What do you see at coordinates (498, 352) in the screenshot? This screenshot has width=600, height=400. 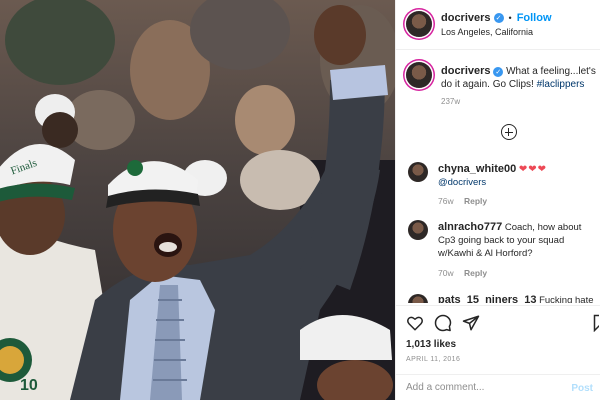 I see `post-actions: 1,013 likes APRIL 11, 2016 Post` at bounding box center [498, 352].